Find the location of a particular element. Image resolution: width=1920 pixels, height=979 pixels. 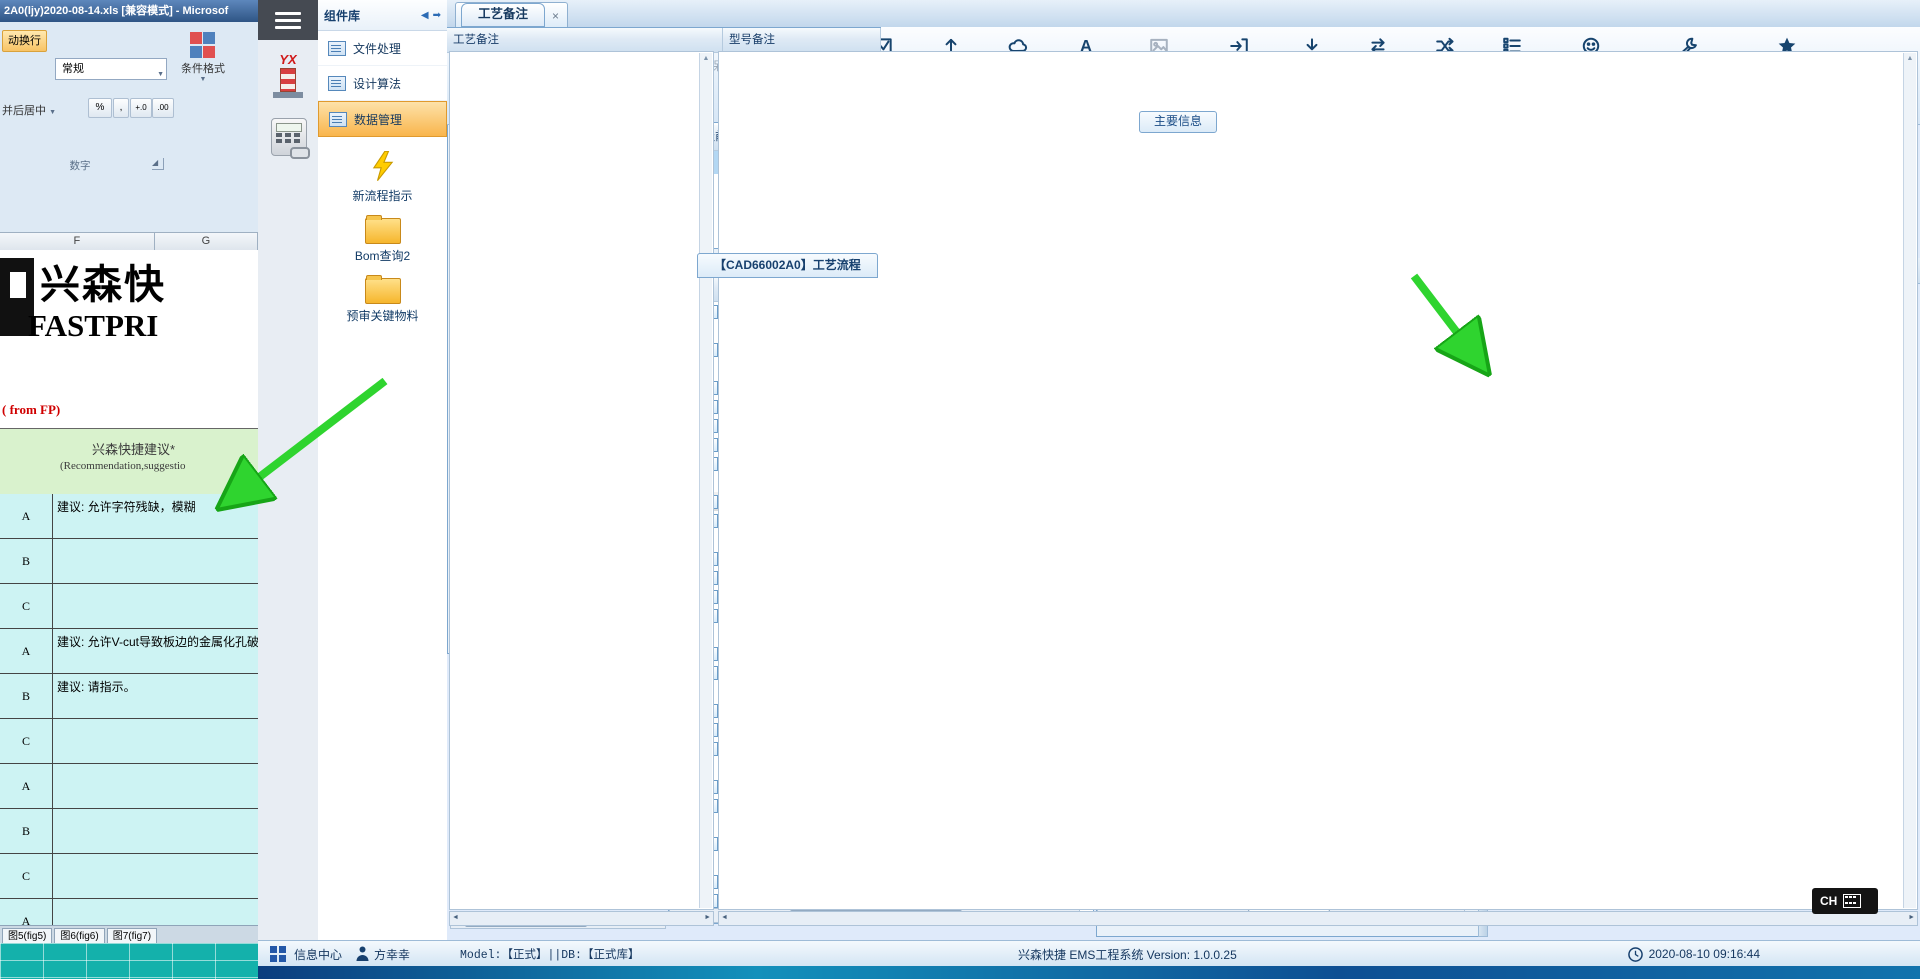

advice-row: A 建议: 允许V-cut导致板边的金属化孔破 is located at coordinates (129, 651).